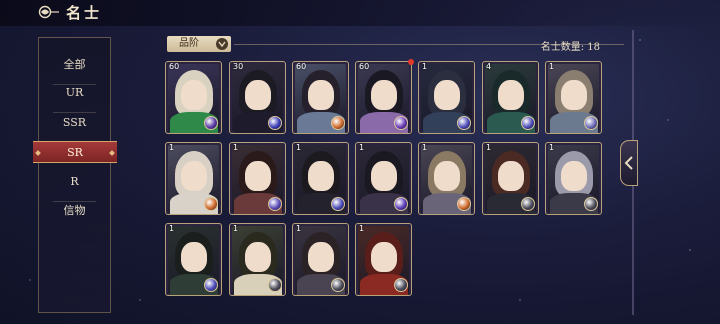 The width and height of the screenshot is (720, 324). Describe the element at coordinates (75, 152) in the screenshot. I see `sidebar-item-sr: SR` at that location.